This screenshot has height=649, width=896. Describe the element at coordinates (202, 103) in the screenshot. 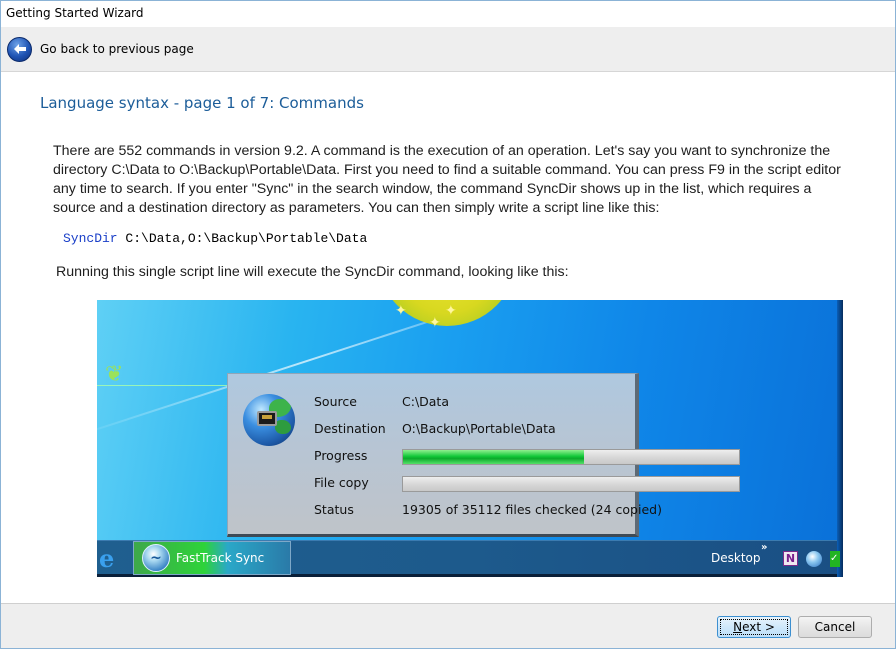

I see `page-title: Language syntax - page 1 of 7: Commands` at that location.